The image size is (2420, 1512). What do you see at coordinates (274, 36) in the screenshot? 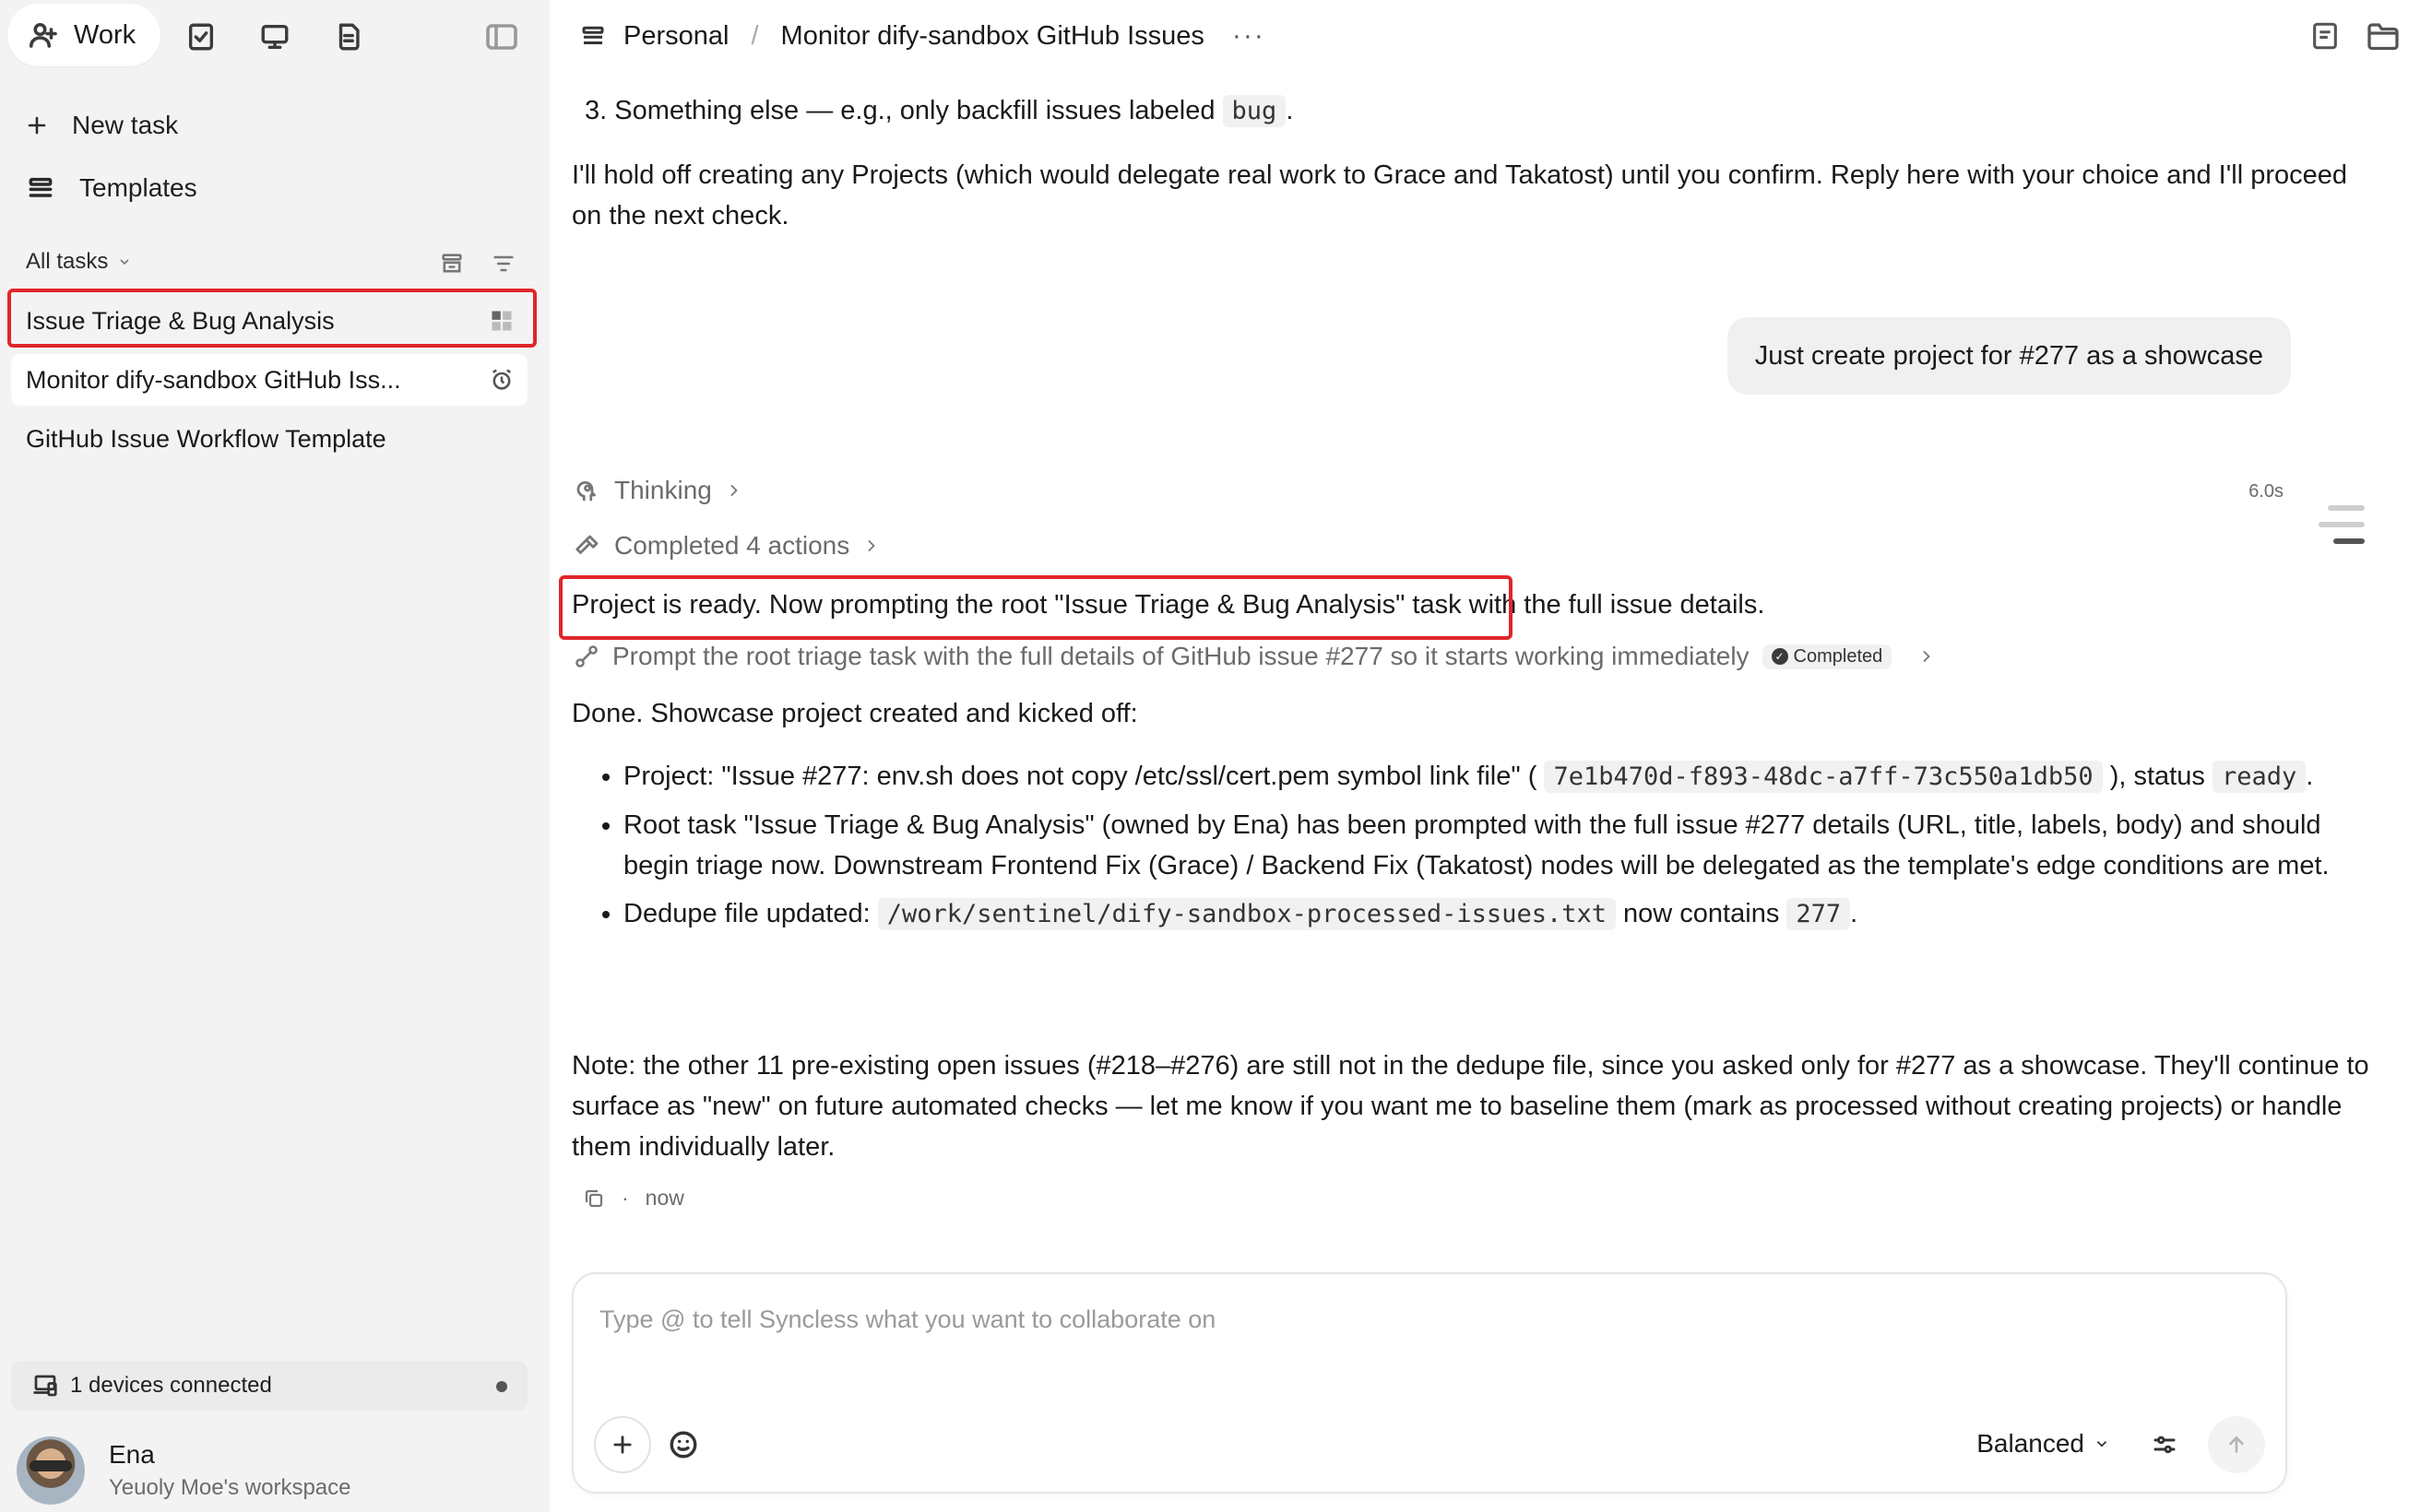
I see `monitor-icon` at bounding box center [274, 36].